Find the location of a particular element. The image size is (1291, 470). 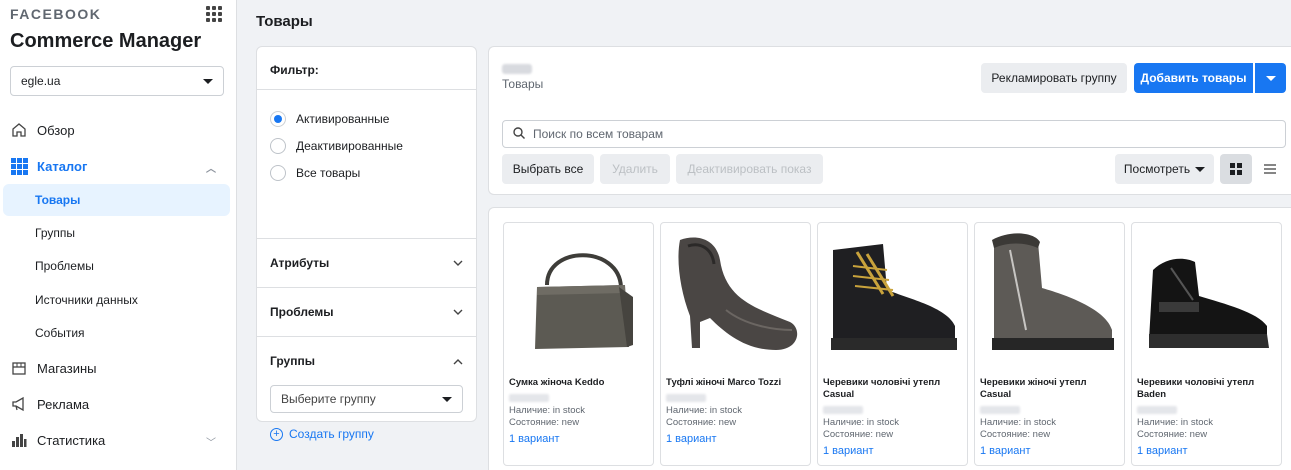

group-select-placeholder: Выберите группу is located at coordinates (328, 399).